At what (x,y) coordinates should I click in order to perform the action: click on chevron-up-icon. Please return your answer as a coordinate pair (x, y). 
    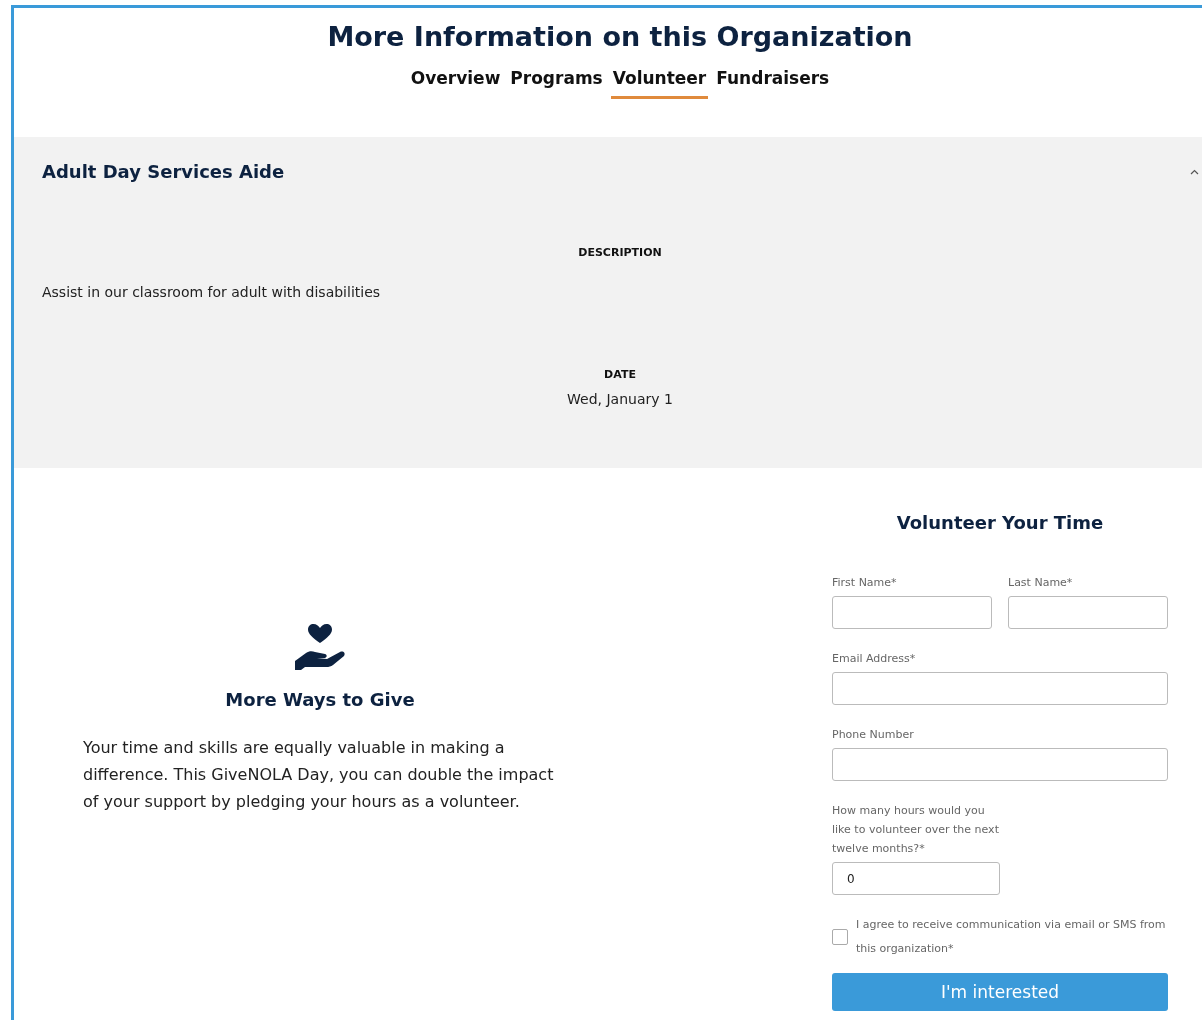
    Looking at the image, I should click on (1194, 171).